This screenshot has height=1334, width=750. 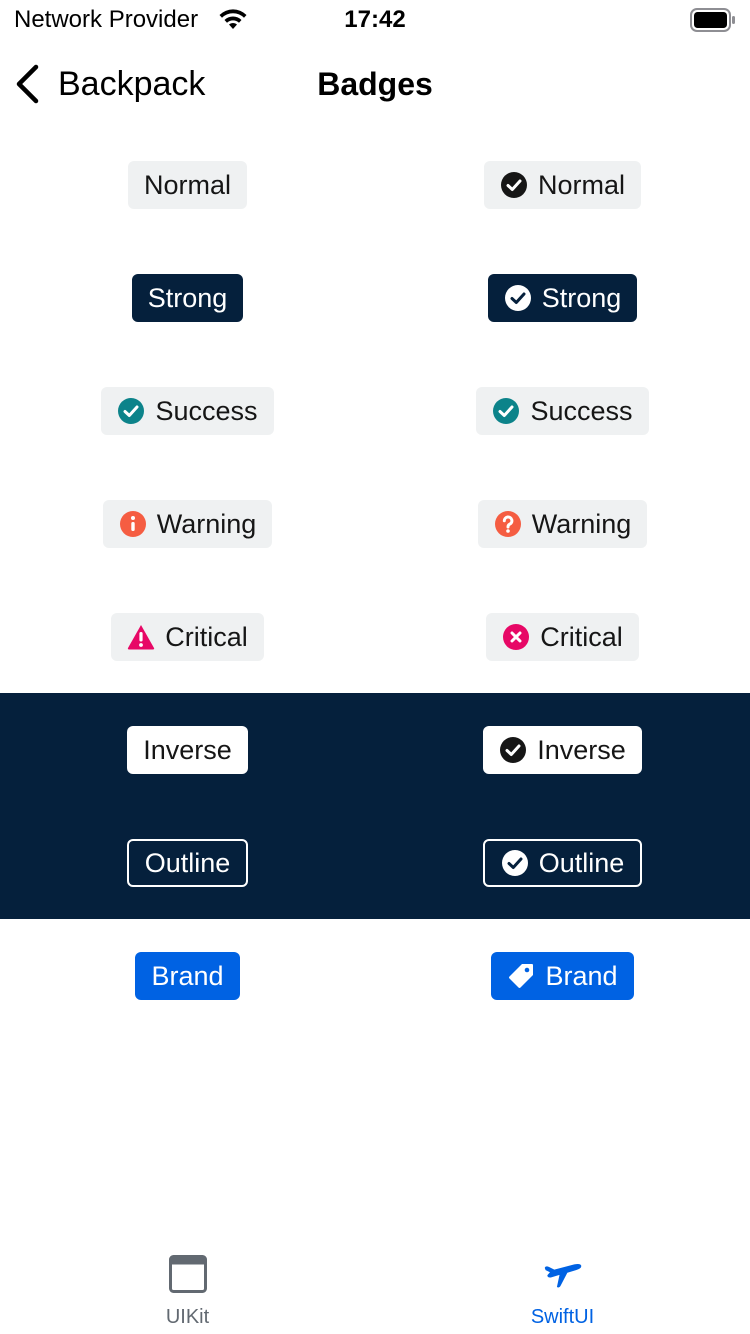 I want to click on badge-success-with-icon: Success, so click(x=562, y=411).